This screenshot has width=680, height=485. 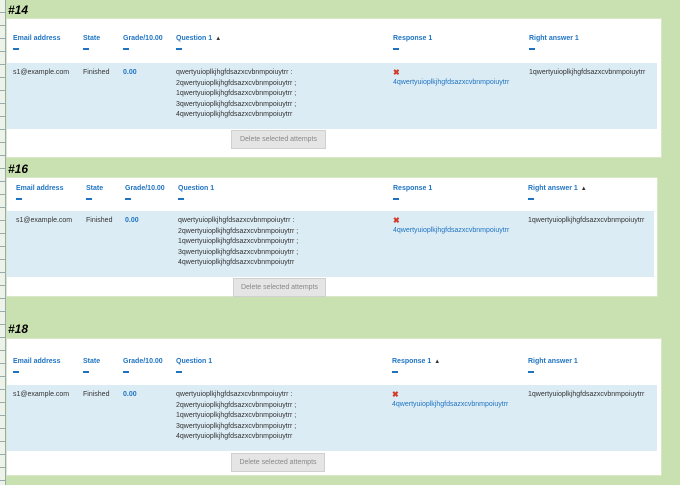 What do you see at coordinates (416, 361) in the screenshot?
I see `col-response-header: Response 1 ▲` at bounding box center [416, 361].